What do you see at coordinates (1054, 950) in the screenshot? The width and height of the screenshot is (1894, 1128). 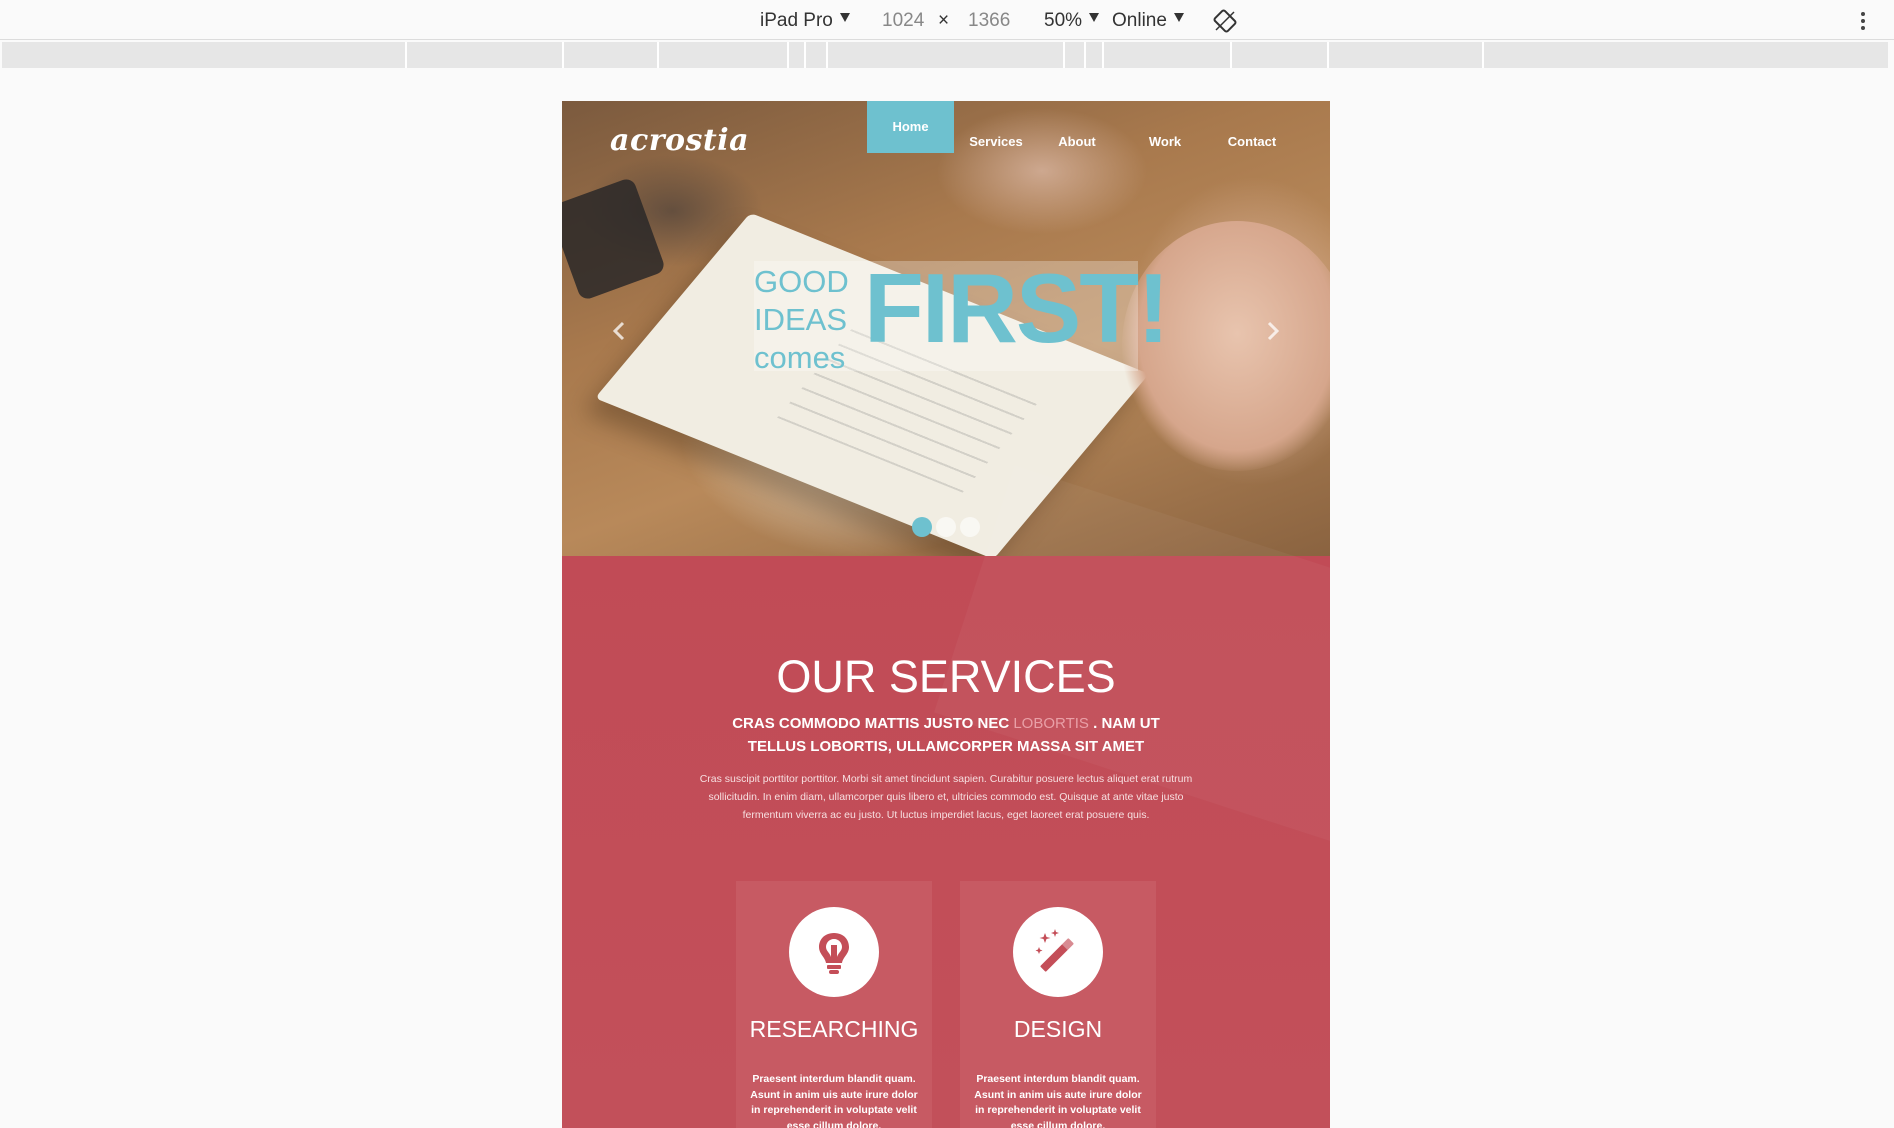 I see `magic-wand-icon` at bounding box center [1054, 950].